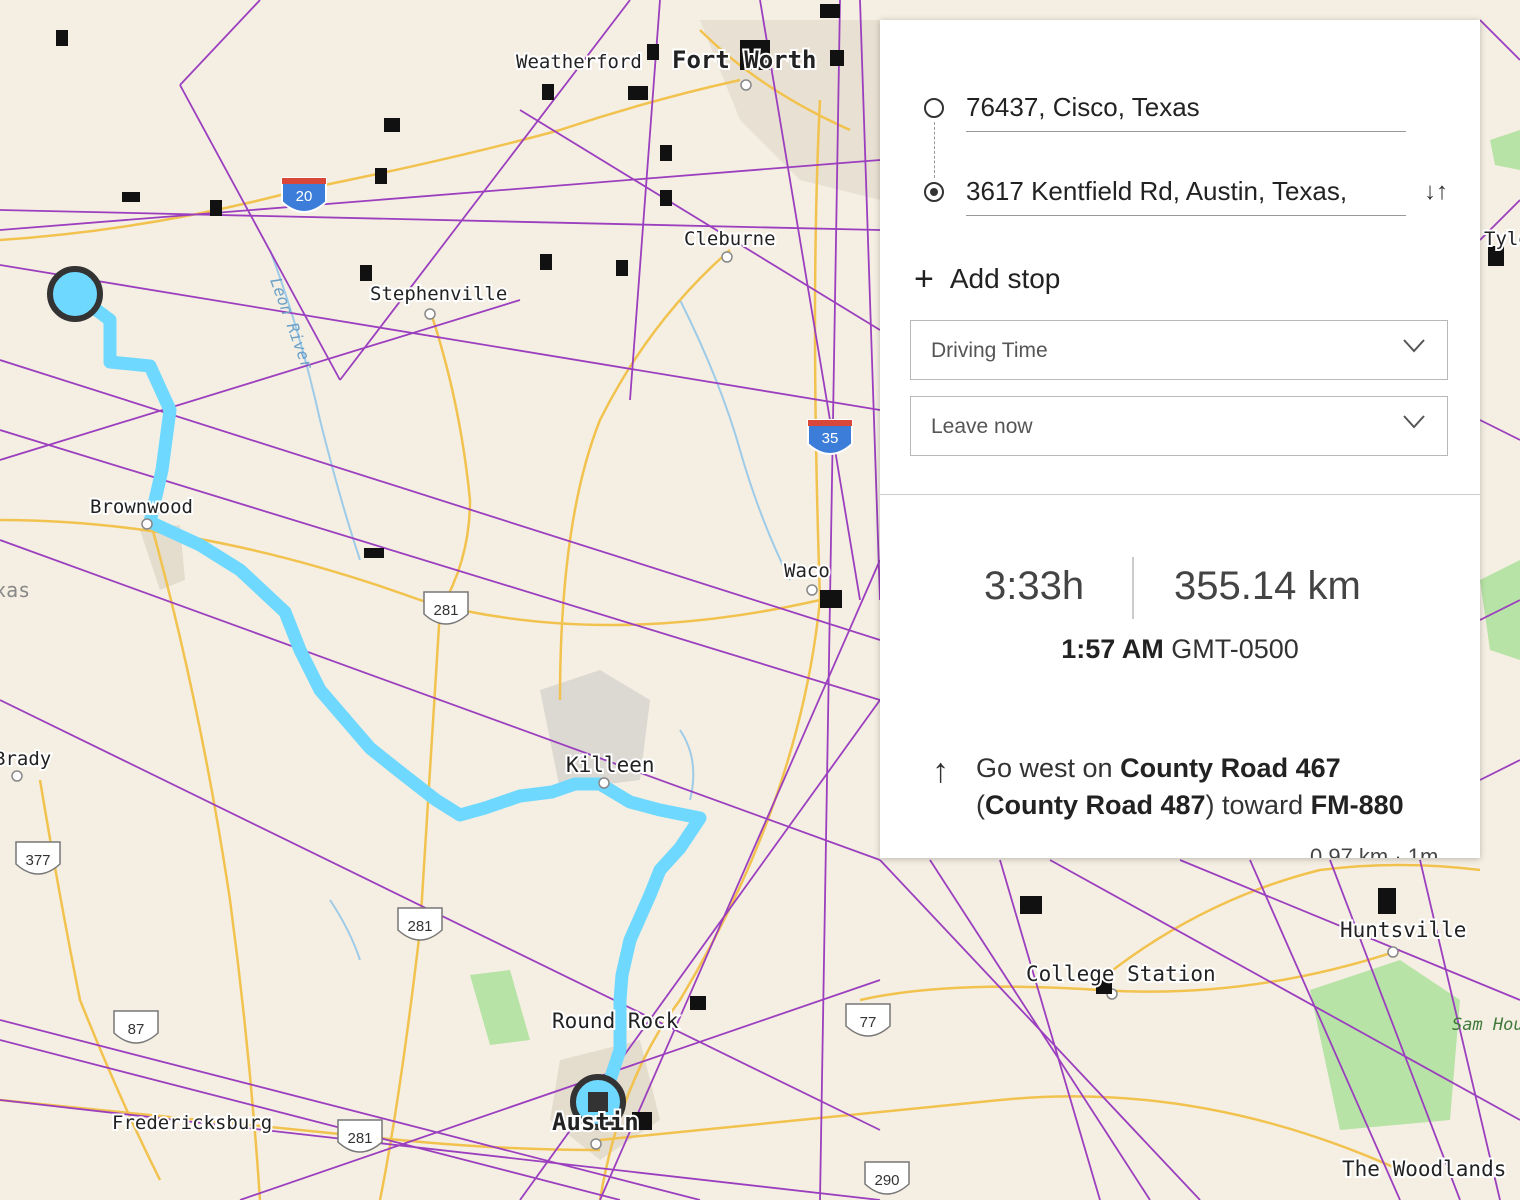 The image size is (1520, 1200). I want to click on road-shield-label: 35, so click(830, 438).